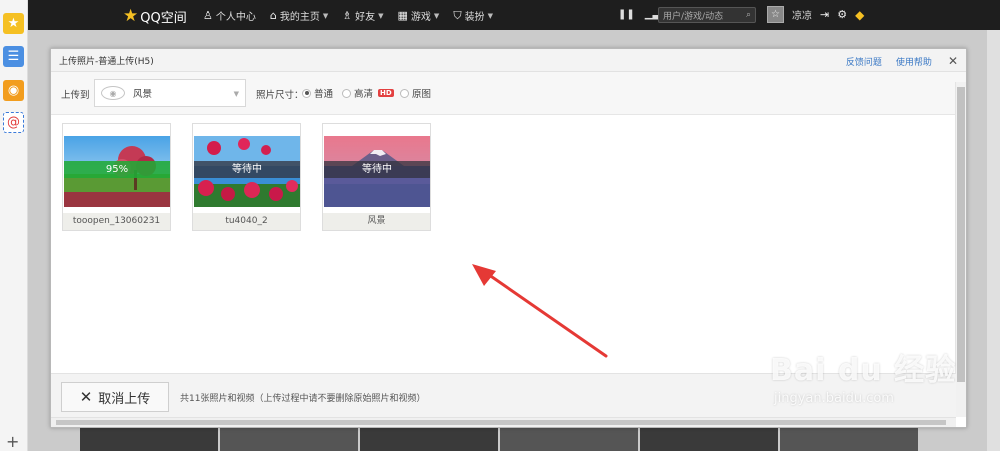  What do you see at coordinates (317, 93) in the screenshot?
I see `size-radio-normal: 普通` at bounding box center [317, 93].